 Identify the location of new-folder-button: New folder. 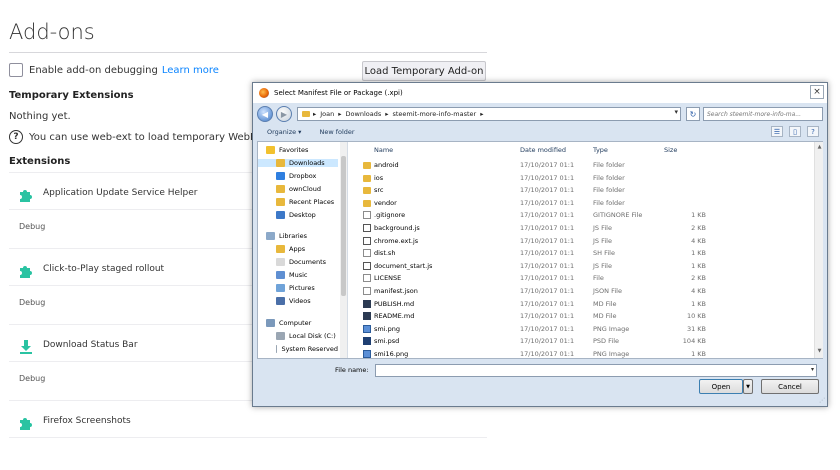
(336, 132).